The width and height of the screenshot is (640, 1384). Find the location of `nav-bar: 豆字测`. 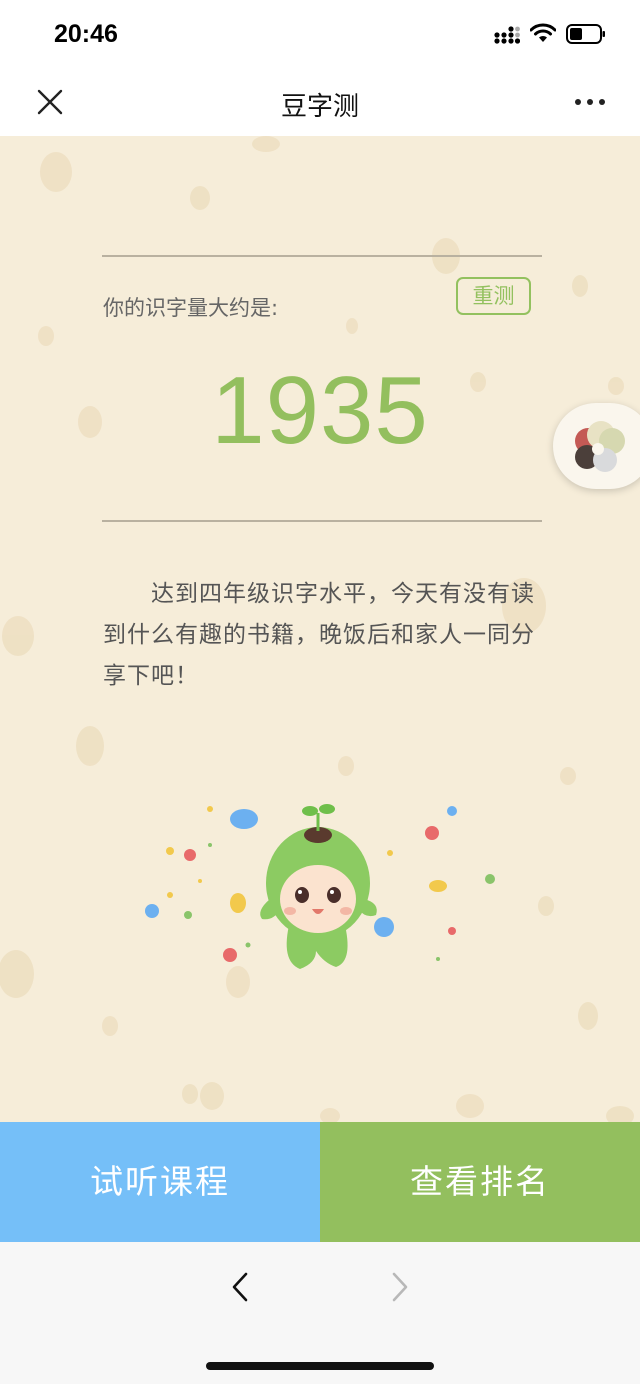

nav-bar: 豆字测 is located at coordinates (320, 103).